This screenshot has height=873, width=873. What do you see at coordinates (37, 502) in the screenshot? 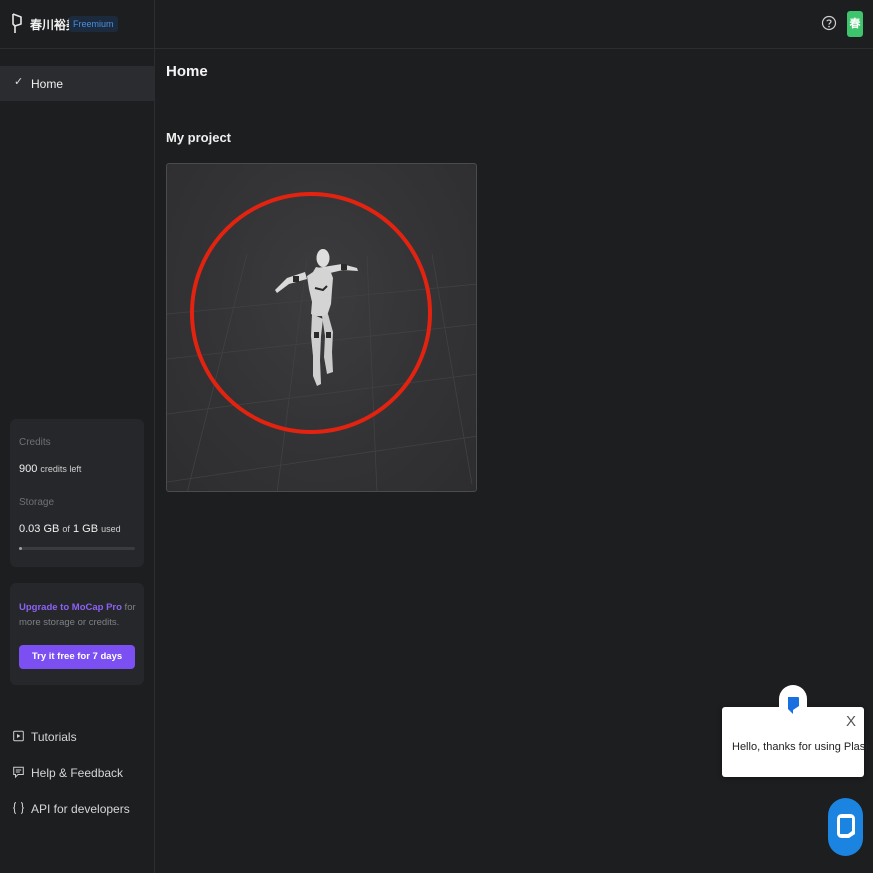
I see `storage-label: Storage` at bounding box center [37, 502].